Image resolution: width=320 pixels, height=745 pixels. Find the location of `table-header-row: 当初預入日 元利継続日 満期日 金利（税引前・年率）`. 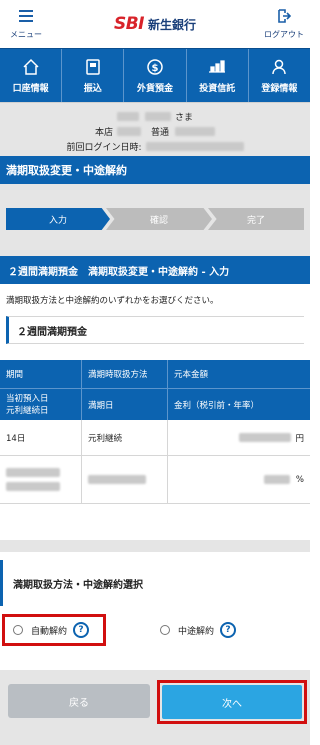

table-header-row: 当初預入日 元利継続日 満期日 金利（税引前・年率） is located at coordinates (155, 404).